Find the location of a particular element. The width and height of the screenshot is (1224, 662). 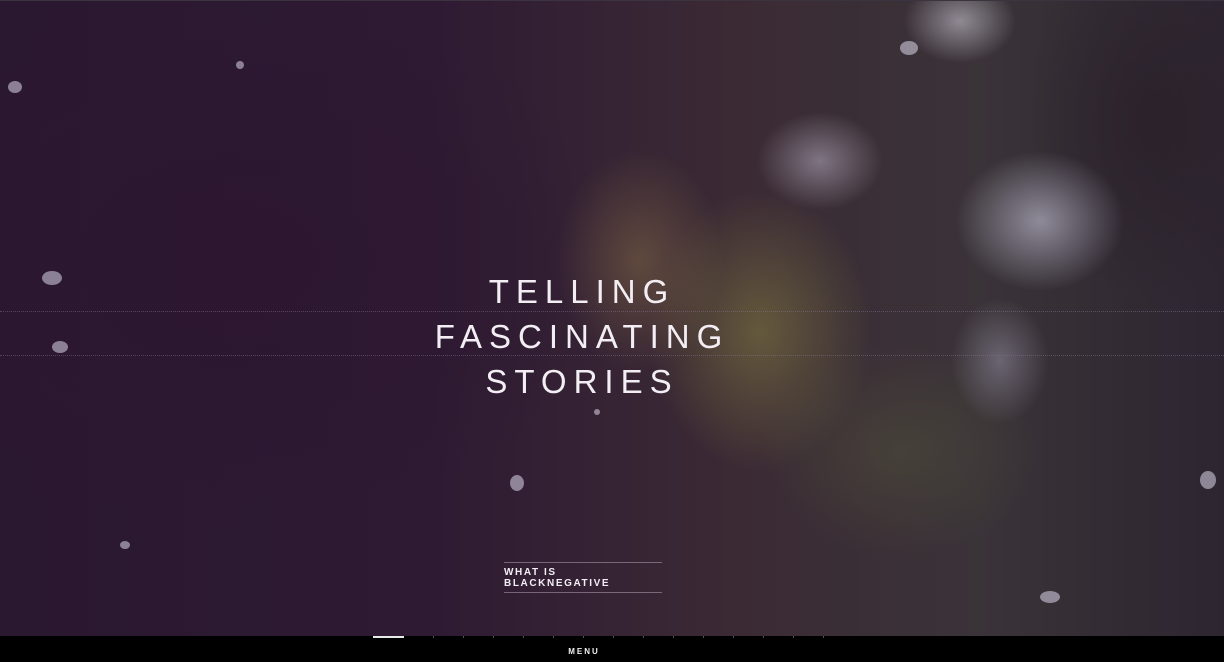

bottom-menu-bar: MENU is located at coordinates (612, 649).